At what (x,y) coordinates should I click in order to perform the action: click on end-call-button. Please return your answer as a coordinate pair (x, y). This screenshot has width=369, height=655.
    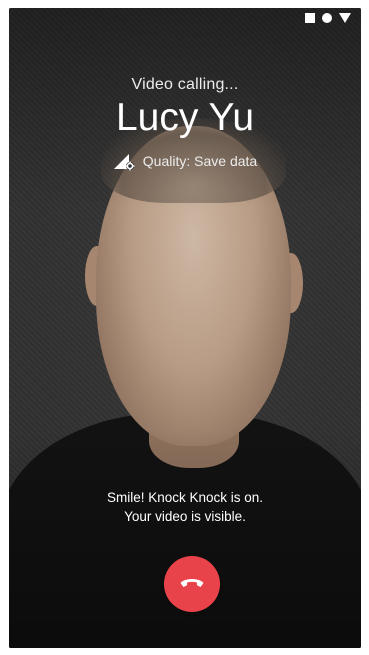
    Looking at the image, I should click on (192, 584).